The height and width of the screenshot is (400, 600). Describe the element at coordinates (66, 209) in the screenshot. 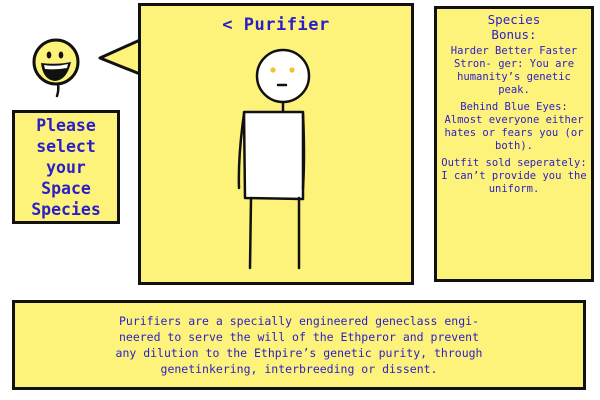

I see `prompt-line: Species` at that location.